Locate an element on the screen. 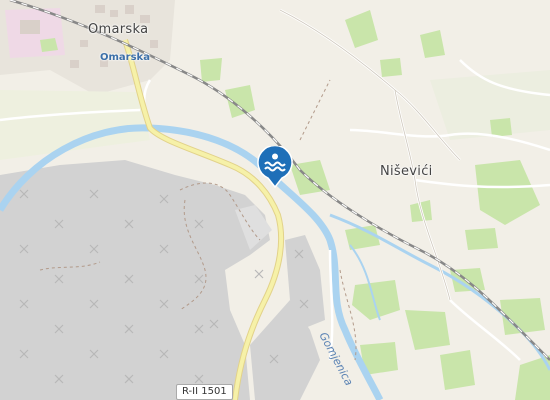 Image resolution: width=550 pixels, height=400 pixels. station-label-omarska: Omarska is located at coordinates (125, 57).